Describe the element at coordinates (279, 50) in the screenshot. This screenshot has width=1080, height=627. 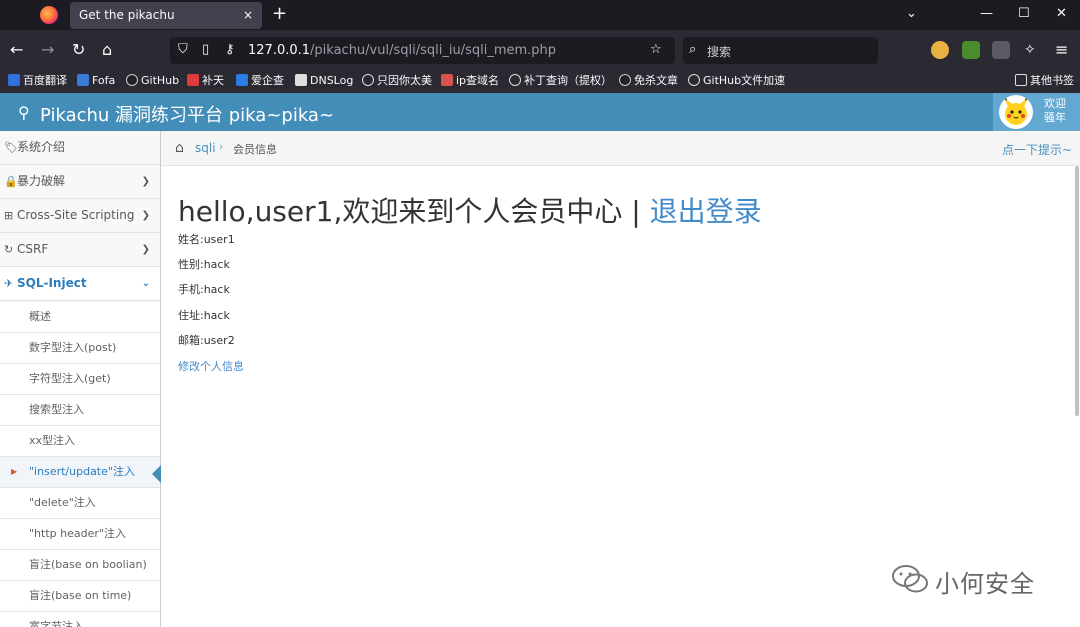
I see `url-host: 127.0.0.1` at that location.